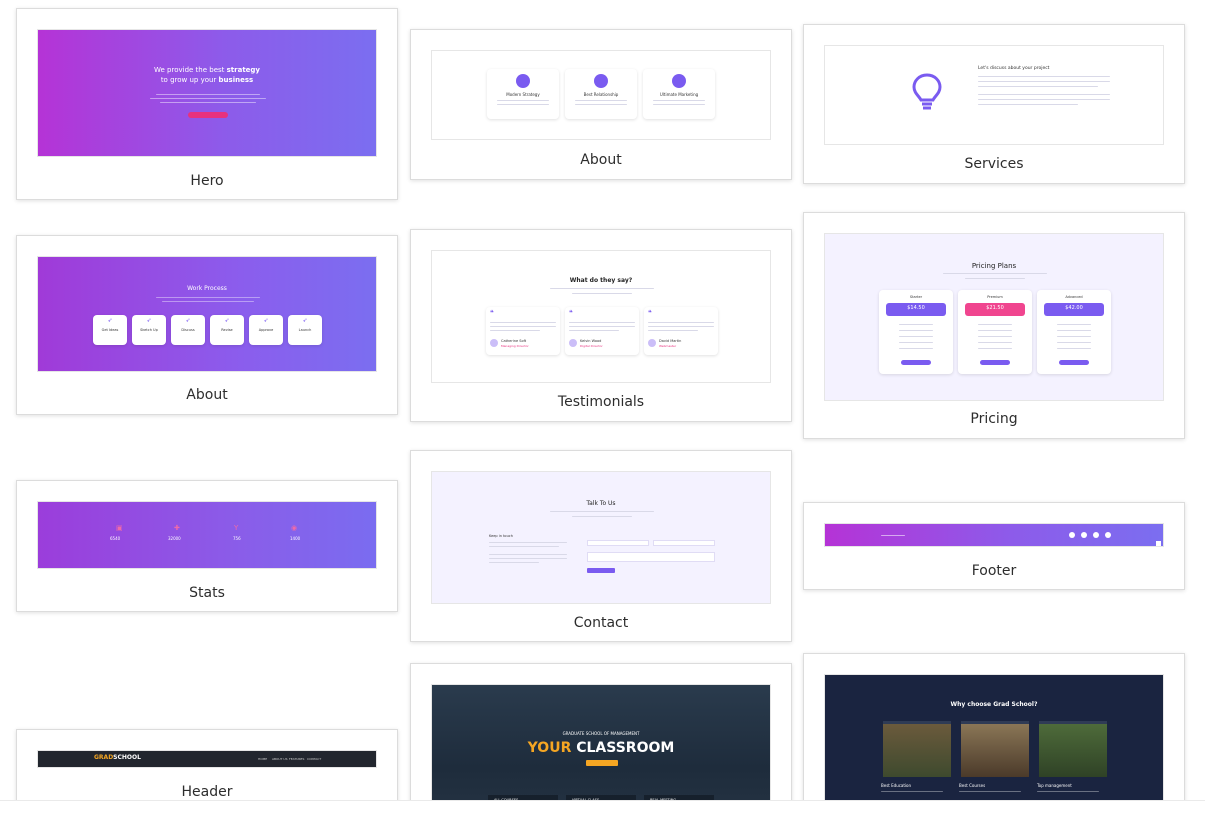  What do you see at coordinates (602, 763) in the screenshot?
I see `classroom-cta-button` at bounding box center [602, 763].